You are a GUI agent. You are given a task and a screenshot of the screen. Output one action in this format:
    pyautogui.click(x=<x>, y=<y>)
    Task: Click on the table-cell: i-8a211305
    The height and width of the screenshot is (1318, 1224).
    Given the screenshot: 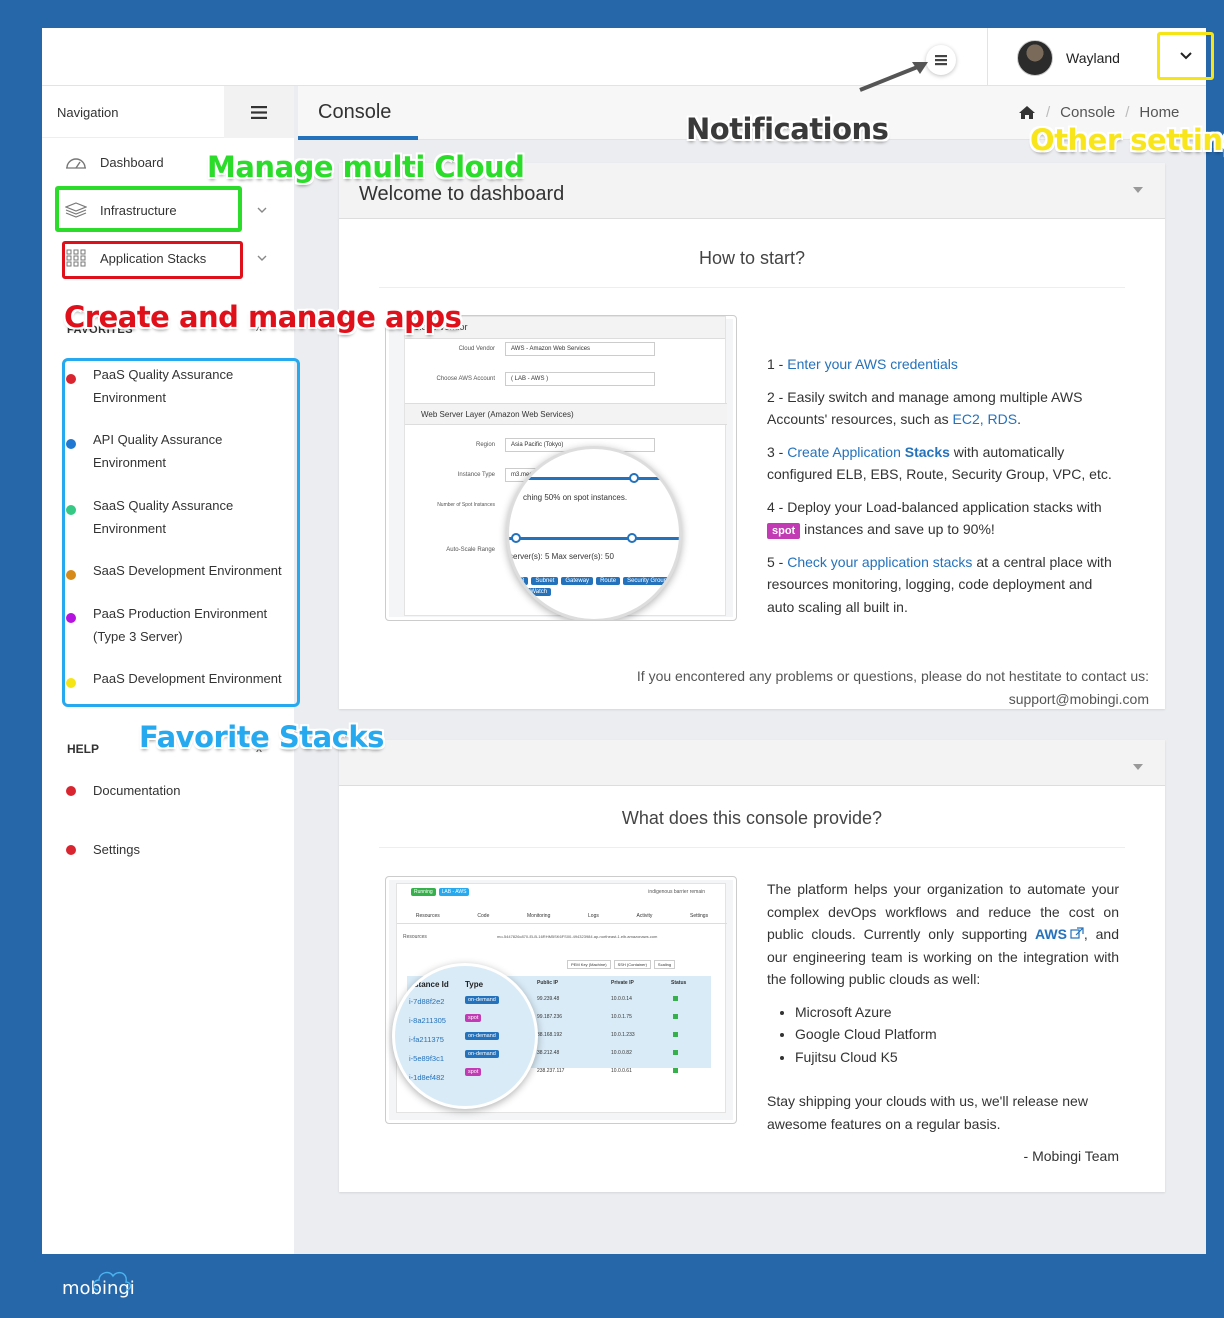 What is the action you would take?
    pyautogui.click(x=427, y=1020)
    